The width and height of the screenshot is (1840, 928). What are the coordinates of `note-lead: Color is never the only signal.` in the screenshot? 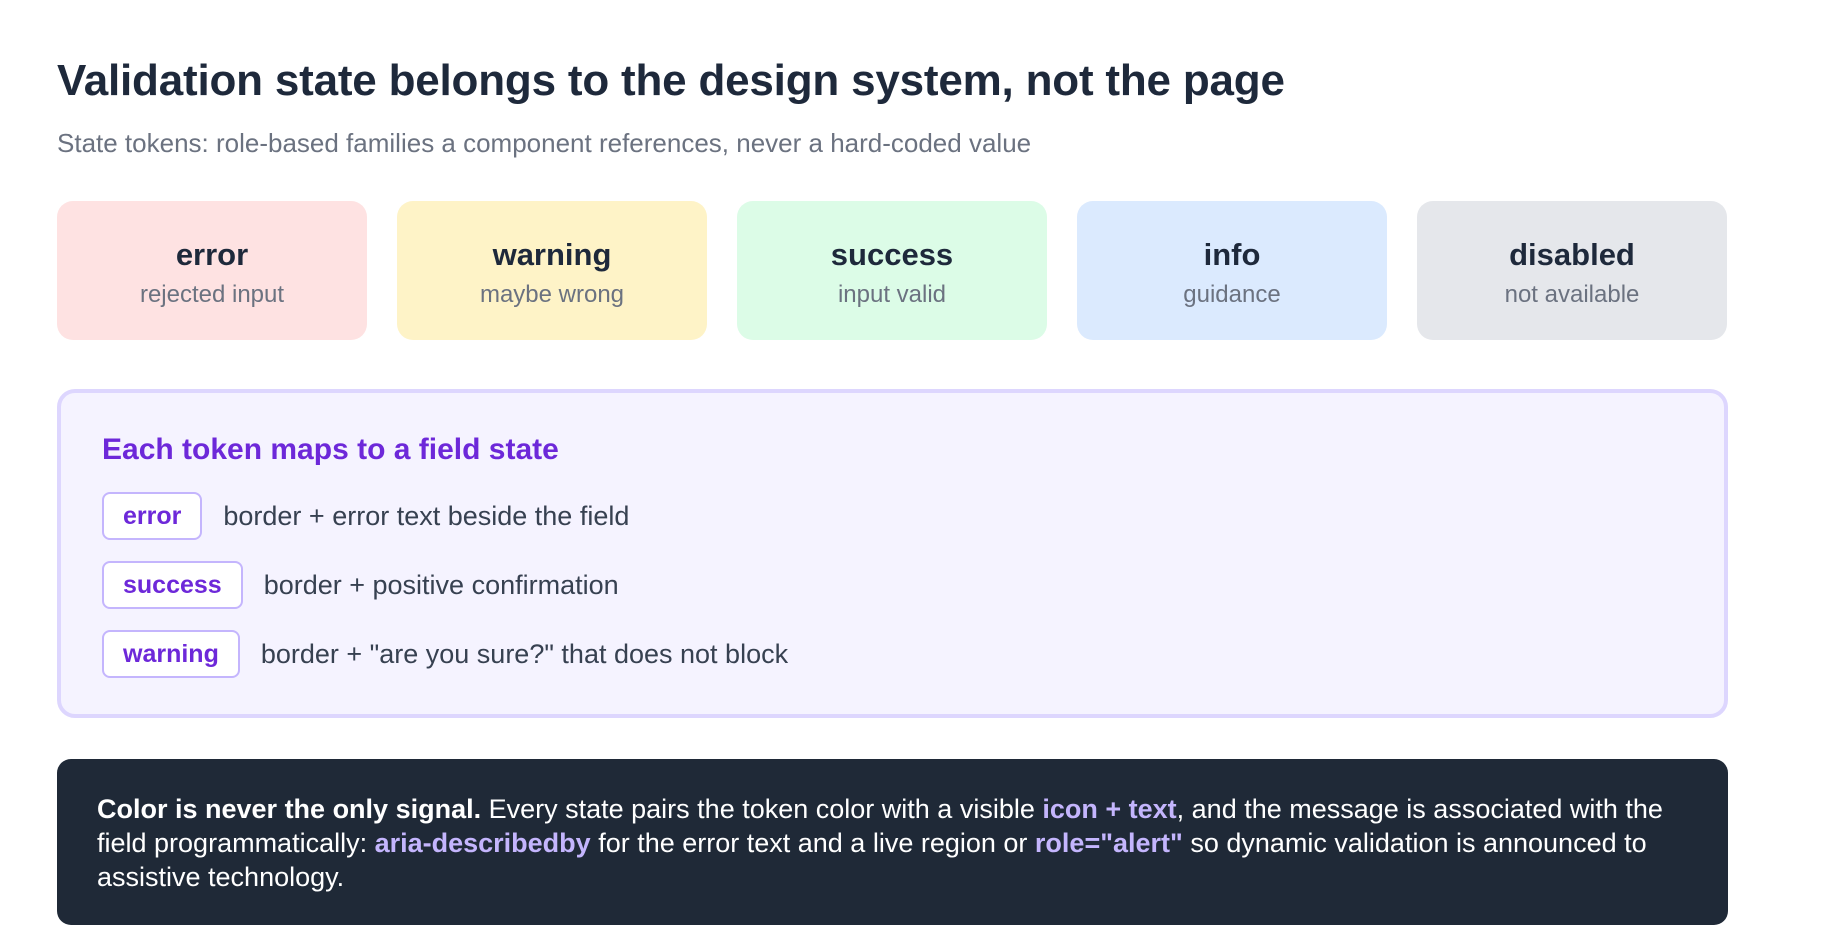 It's located at (289, 809).